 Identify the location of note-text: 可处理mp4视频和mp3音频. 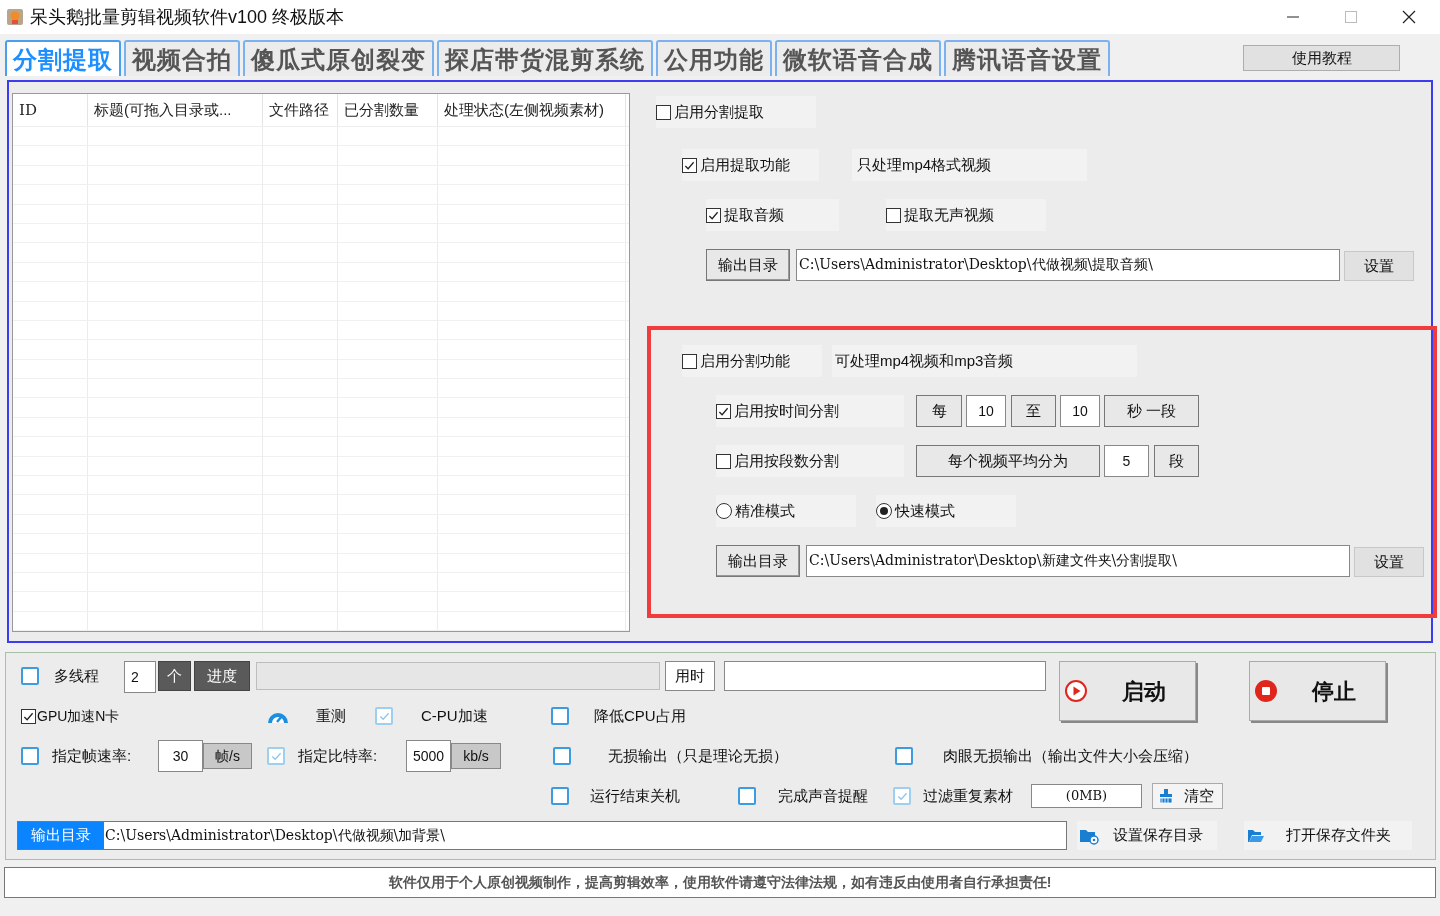
(984, 361).